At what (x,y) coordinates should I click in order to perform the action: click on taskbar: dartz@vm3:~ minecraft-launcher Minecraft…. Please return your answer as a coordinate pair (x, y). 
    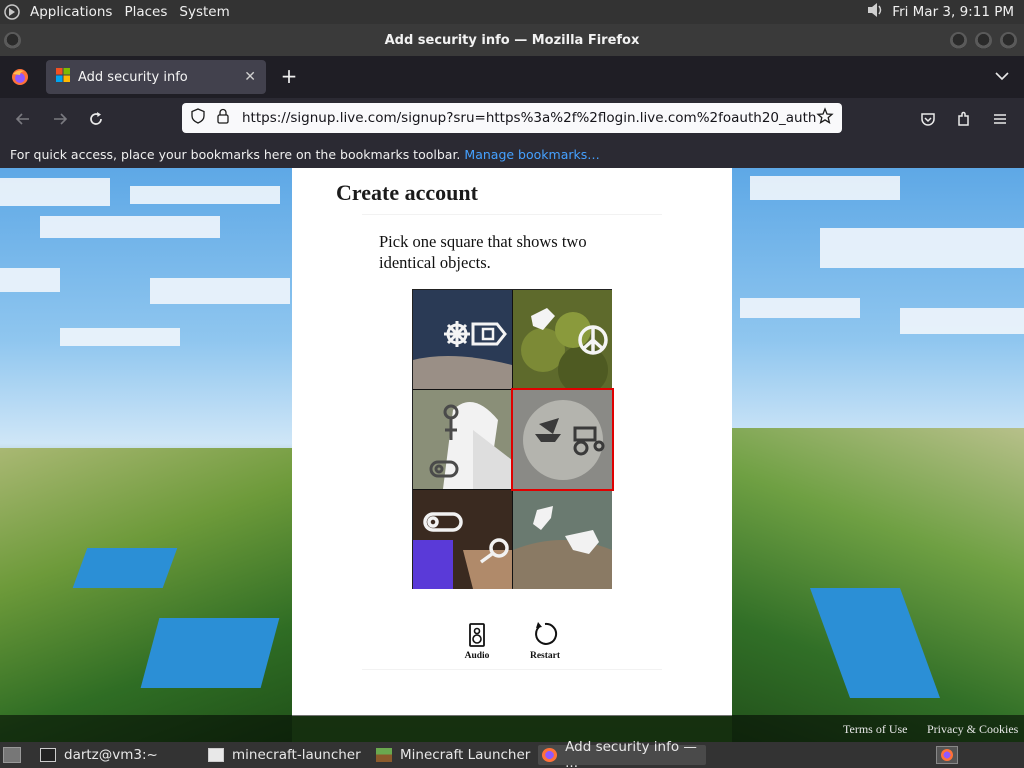
    Looking at the image, I should click on (512, 753).